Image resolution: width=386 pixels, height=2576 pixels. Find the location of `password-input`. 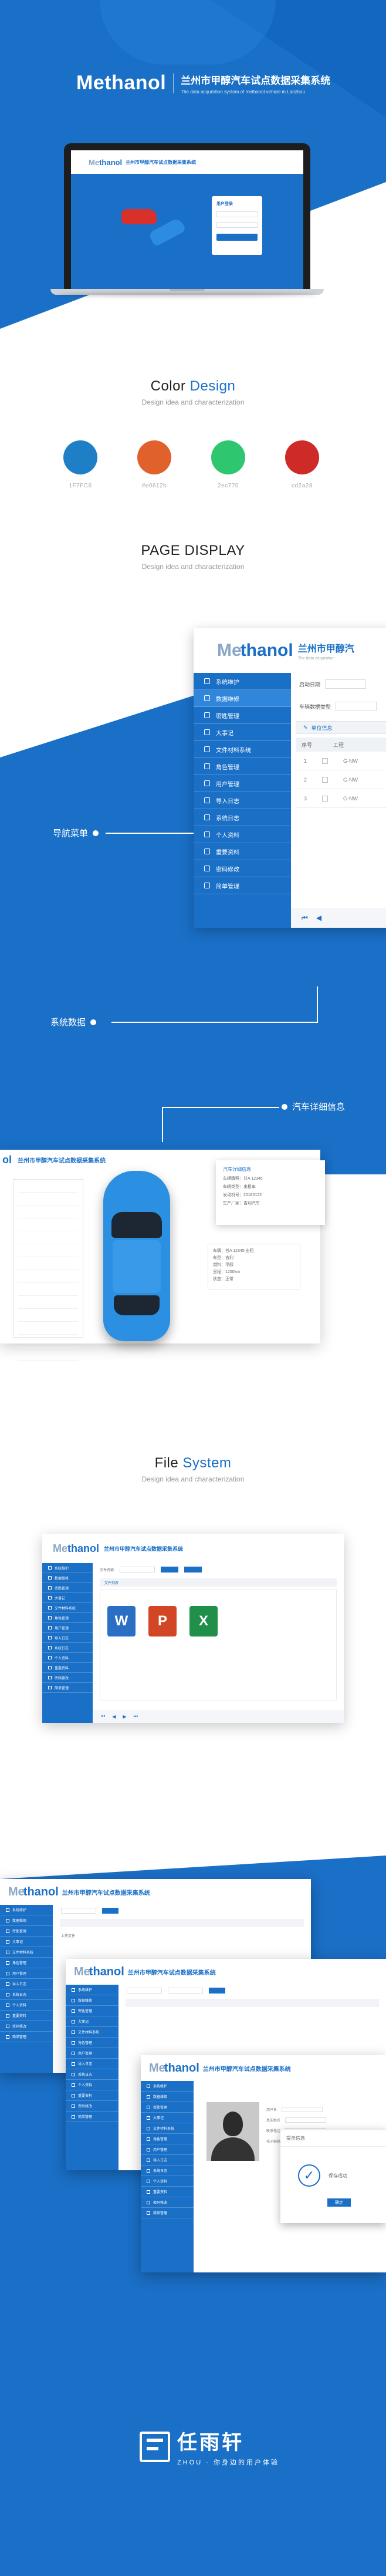

password-input is located at coordinates (237, 225).